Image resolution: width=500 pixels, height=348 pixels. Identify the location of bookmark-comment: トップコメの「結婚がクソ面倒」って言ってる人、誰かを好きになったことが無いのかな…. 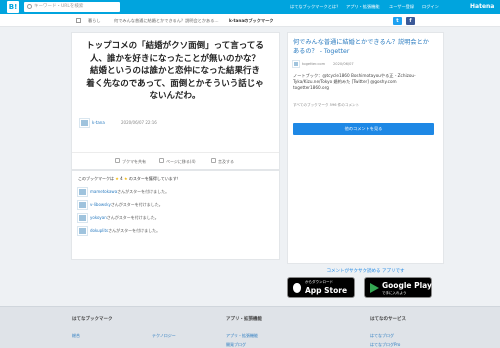
(175, 71).